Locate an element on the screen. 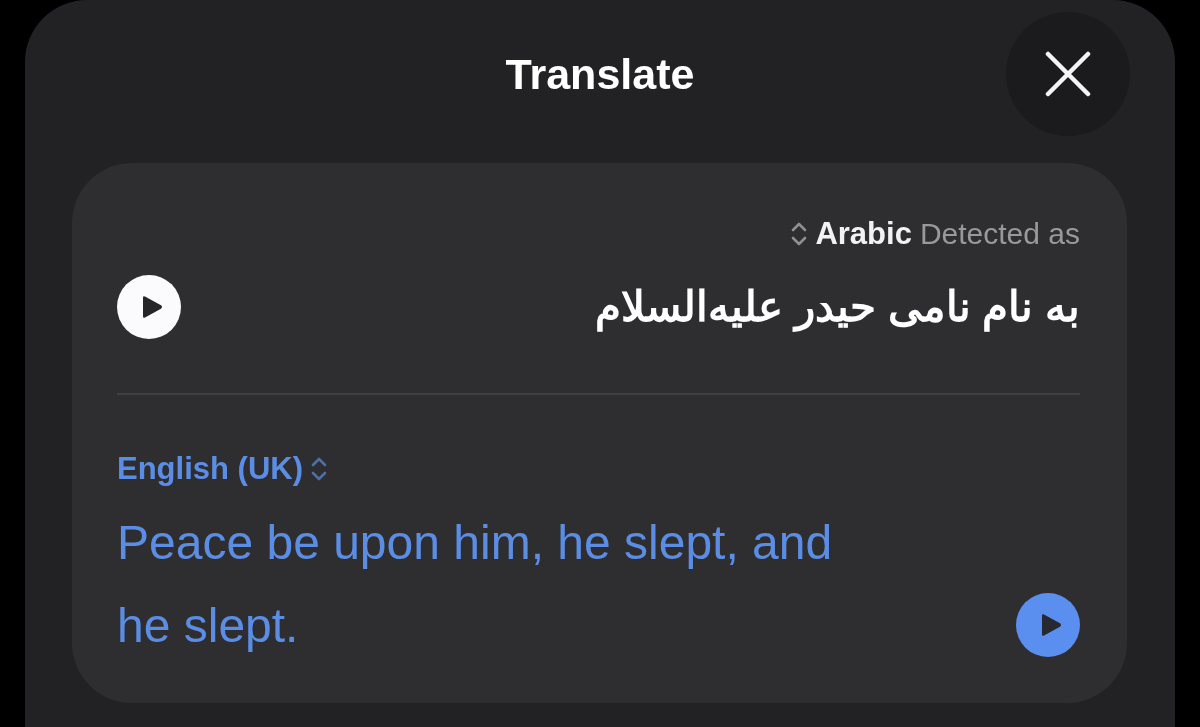  source-text: به نام نامی حیدر علیه‌السلام is located at coordinates (837, 308).